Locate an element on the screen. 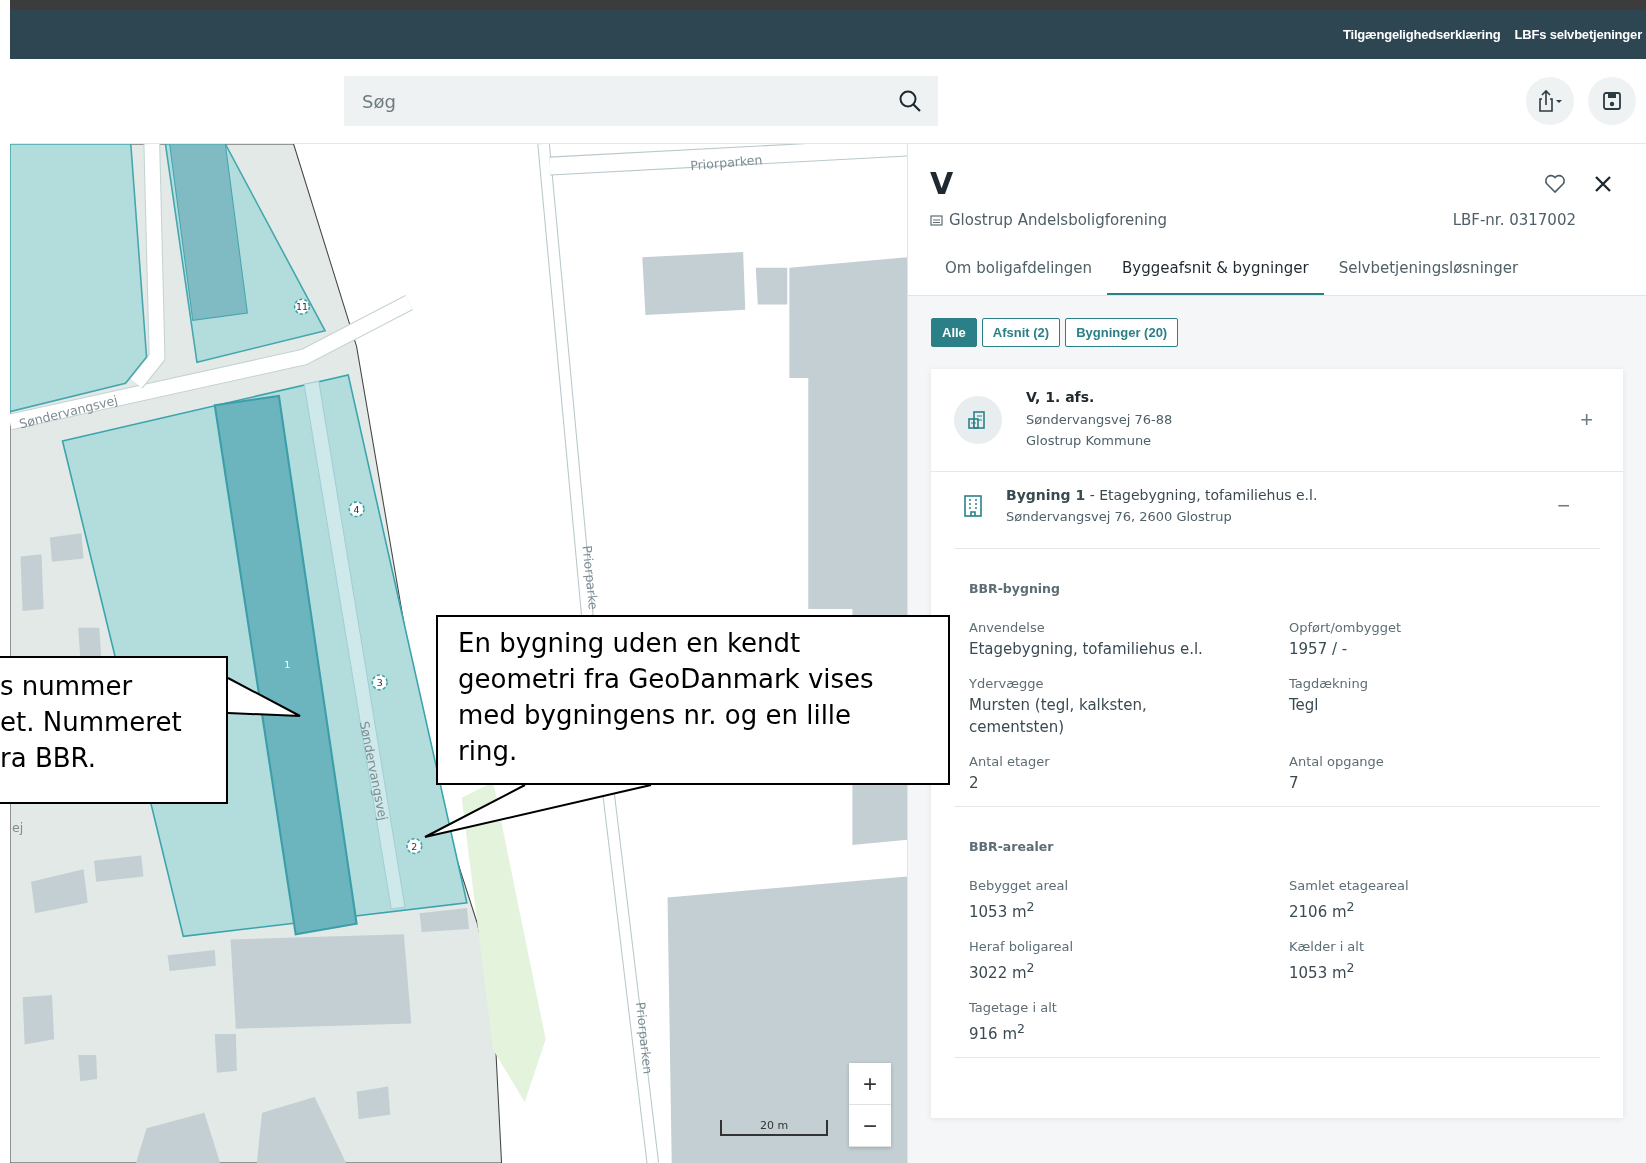  building-number-marker: 2 is located at coordinates (414, 846).